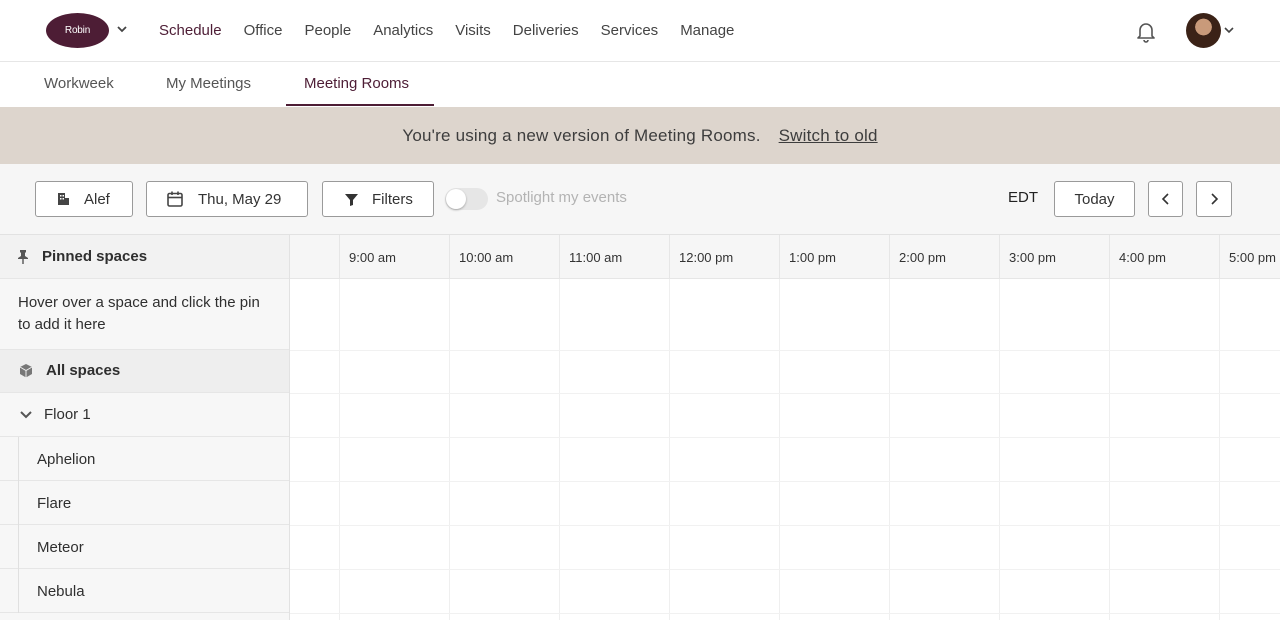 The image size is (1280, 620). I want to click on all-spaces-title: All spaces, so click(83, 370).